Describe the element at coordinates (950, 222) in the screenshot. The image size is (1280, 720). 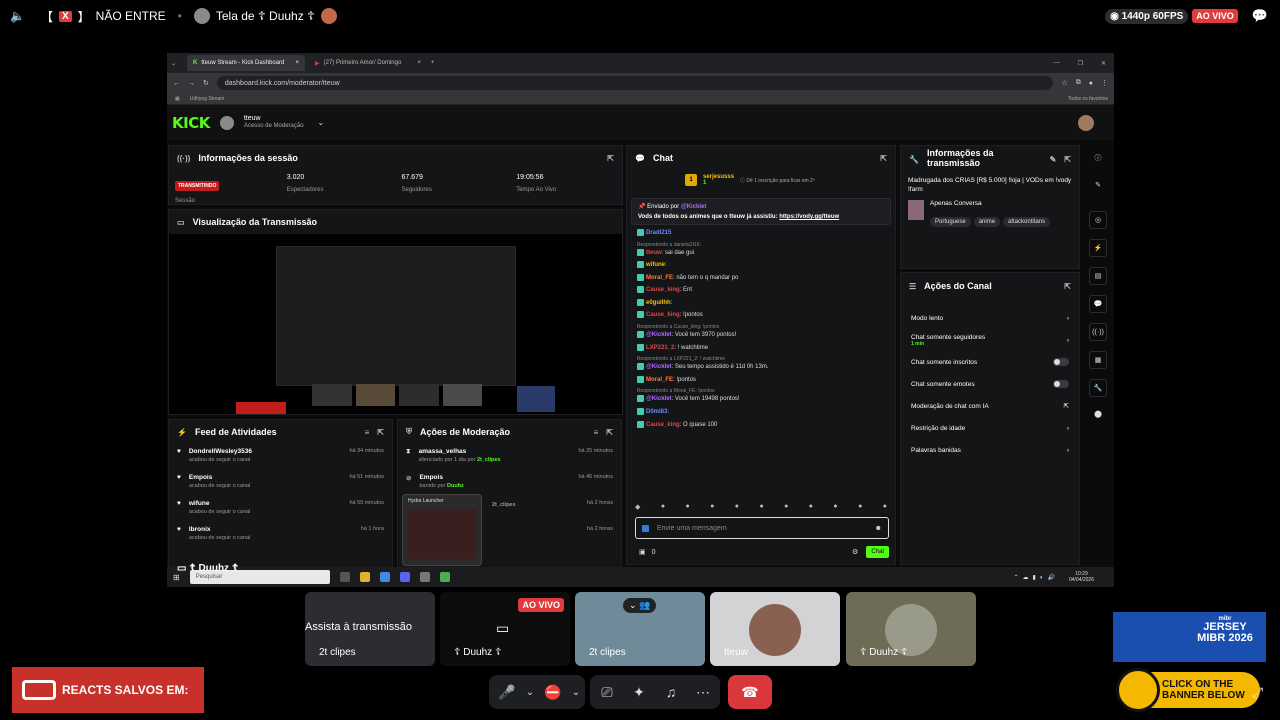
I see `tag: Portuguese` at that location.